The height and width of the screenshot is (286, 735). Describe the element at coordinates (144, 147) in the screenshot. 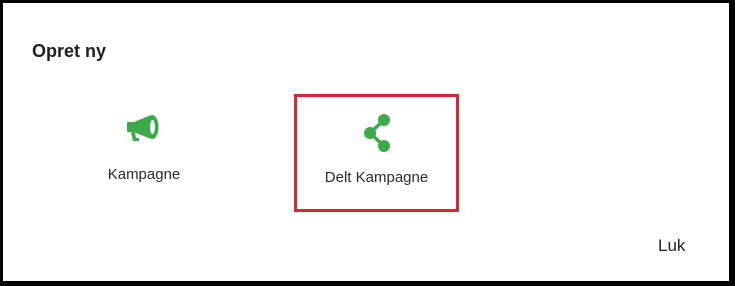

I see `option-campaign: Kampagne` at that location.